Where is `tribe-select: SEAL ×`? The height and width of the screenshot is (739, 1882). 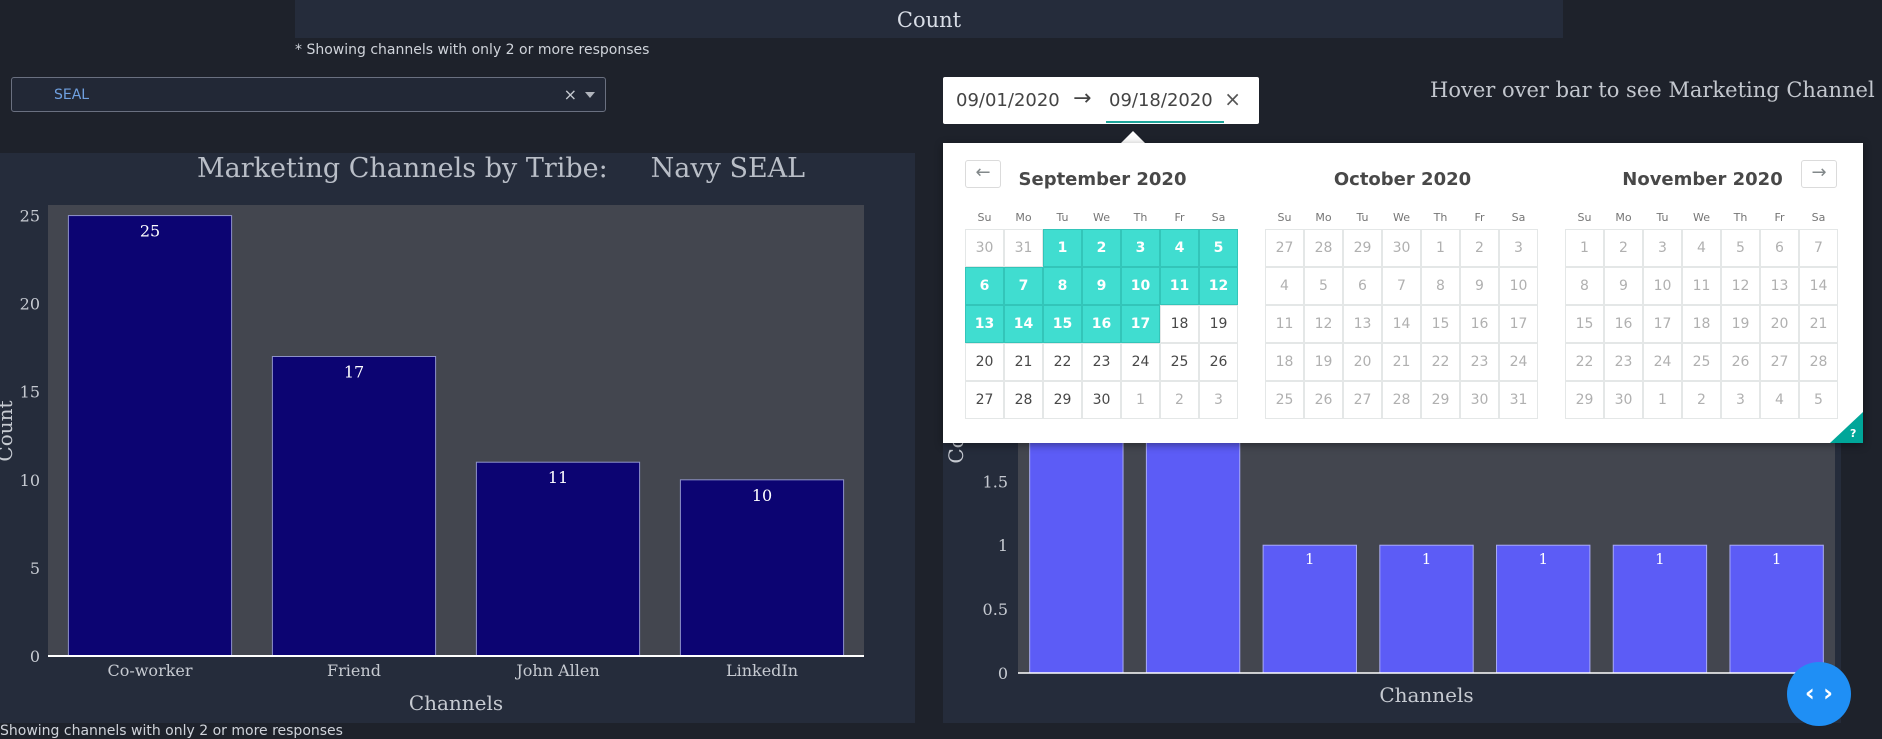 tribe-select: SEAL × is located at coordinates (308, 94).